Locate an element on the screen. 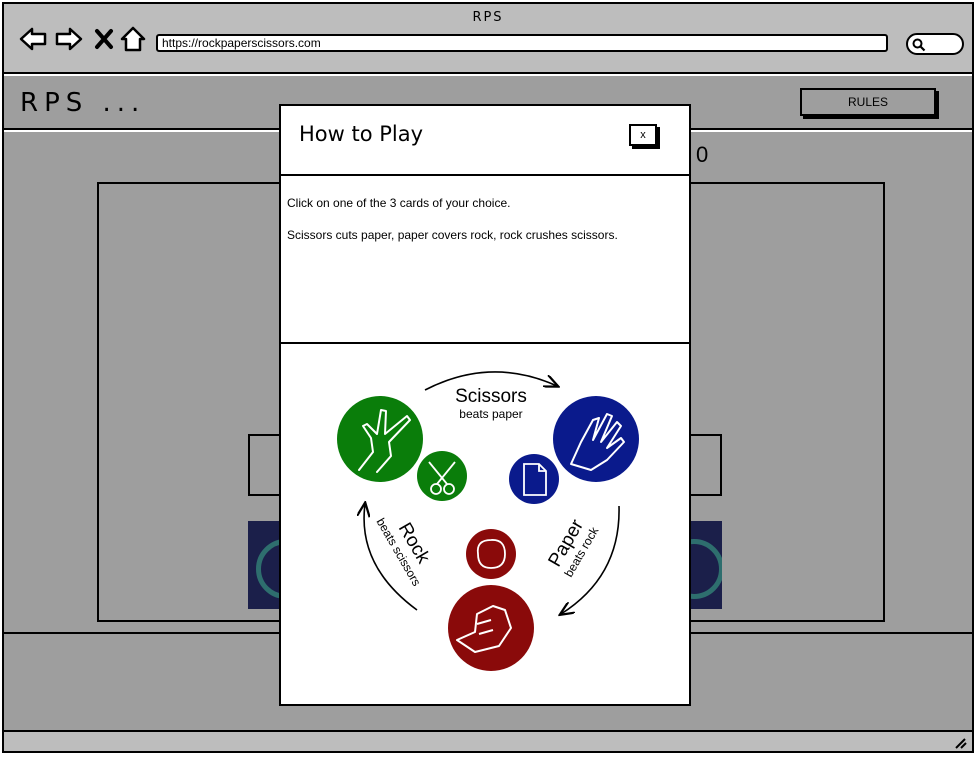 Image resolution: width=978 pixels, height=757 pixels. status-bar is located at coordinates (488, 740).